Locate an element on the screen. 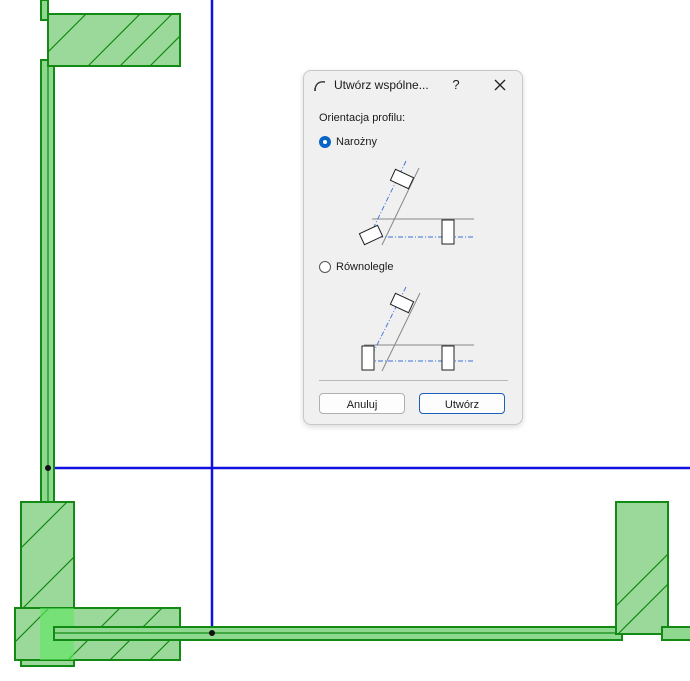  radio-option-corner: Narożny is located at coordinates (348, 142).